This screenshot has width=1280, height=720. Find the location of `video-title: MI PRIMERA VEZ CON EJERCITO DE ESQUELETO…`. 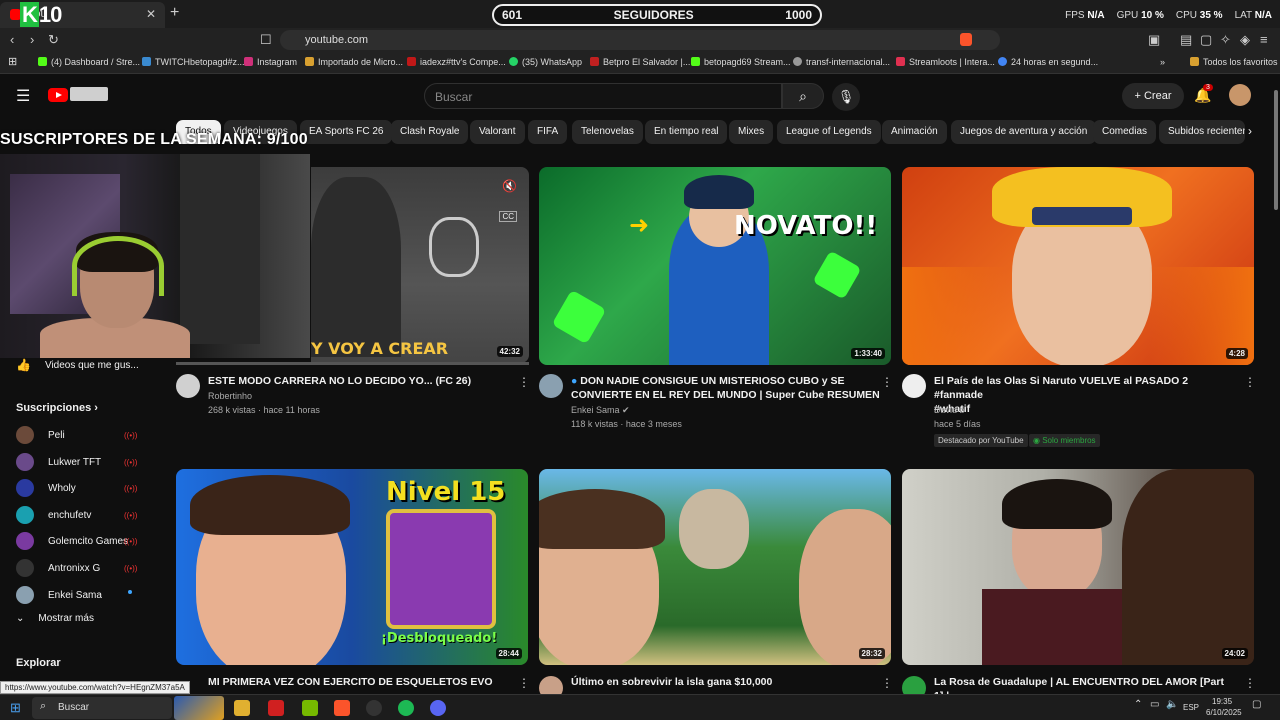

video-title: MI PRIMERA VEZ CON EJERCITO DE ESQUELETO… is located at coordinates (358, 682).